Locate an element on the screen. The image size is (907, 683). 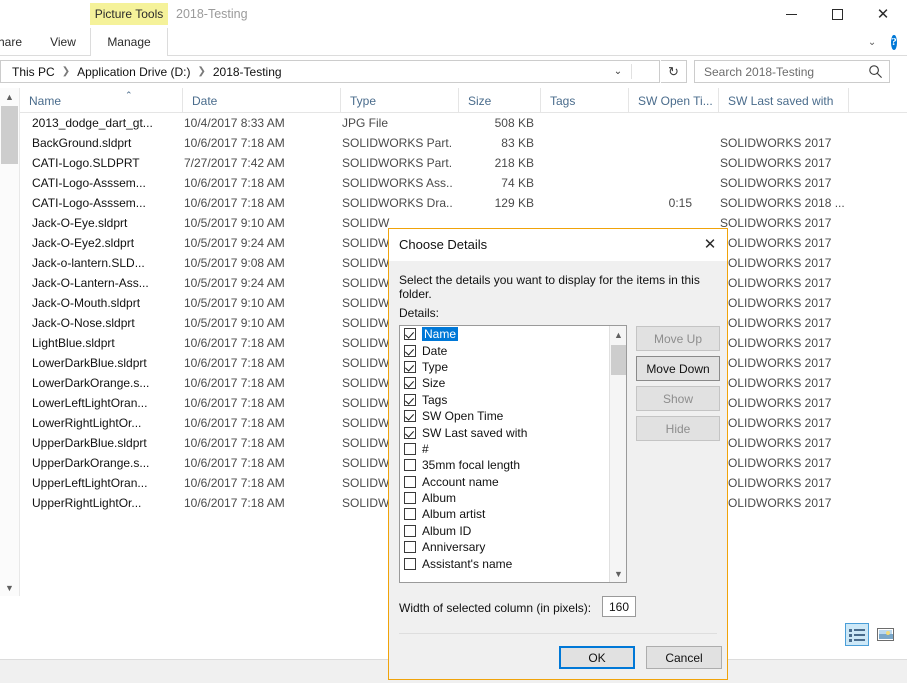
column-header-date: Date is located at coordinates (261, 100).